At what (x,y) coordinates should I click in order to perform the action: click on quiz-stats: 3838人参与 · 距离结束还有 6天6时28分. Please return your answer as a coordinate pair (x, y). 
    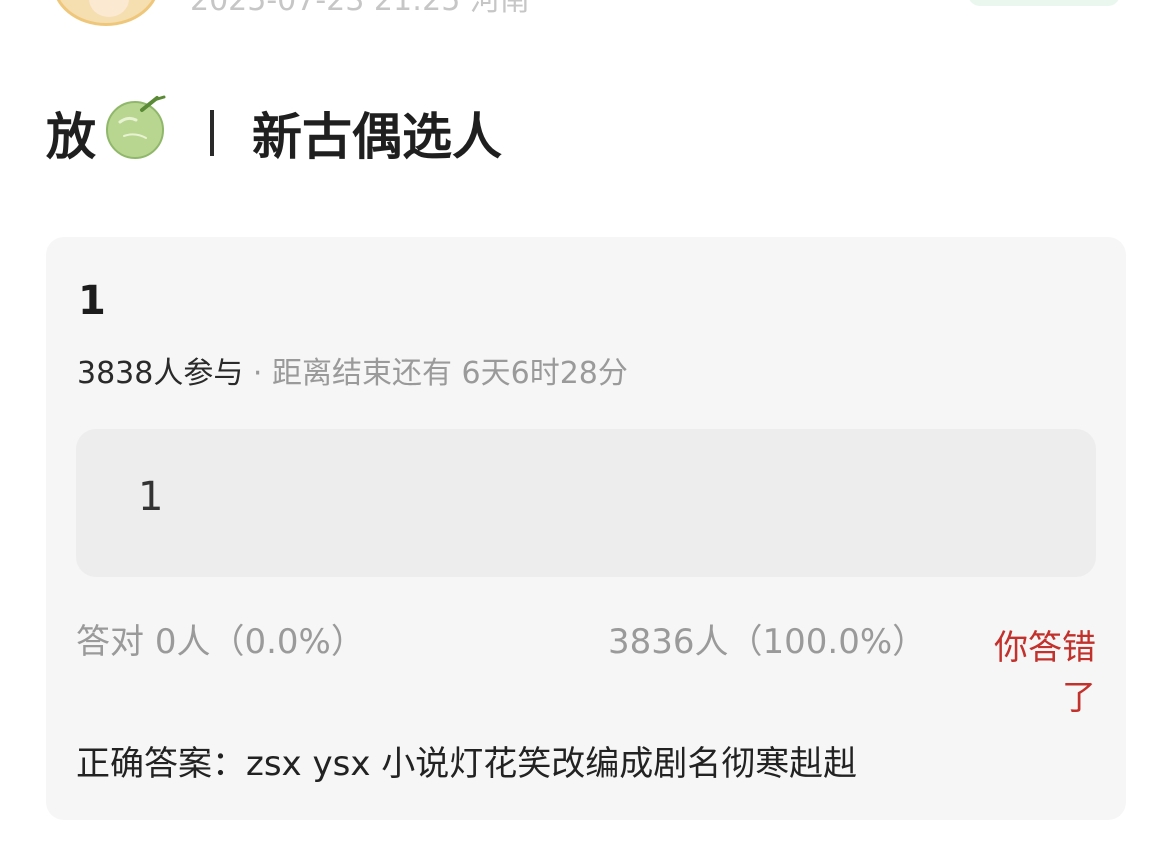
    Looking at the image, I should click on (352, 374).